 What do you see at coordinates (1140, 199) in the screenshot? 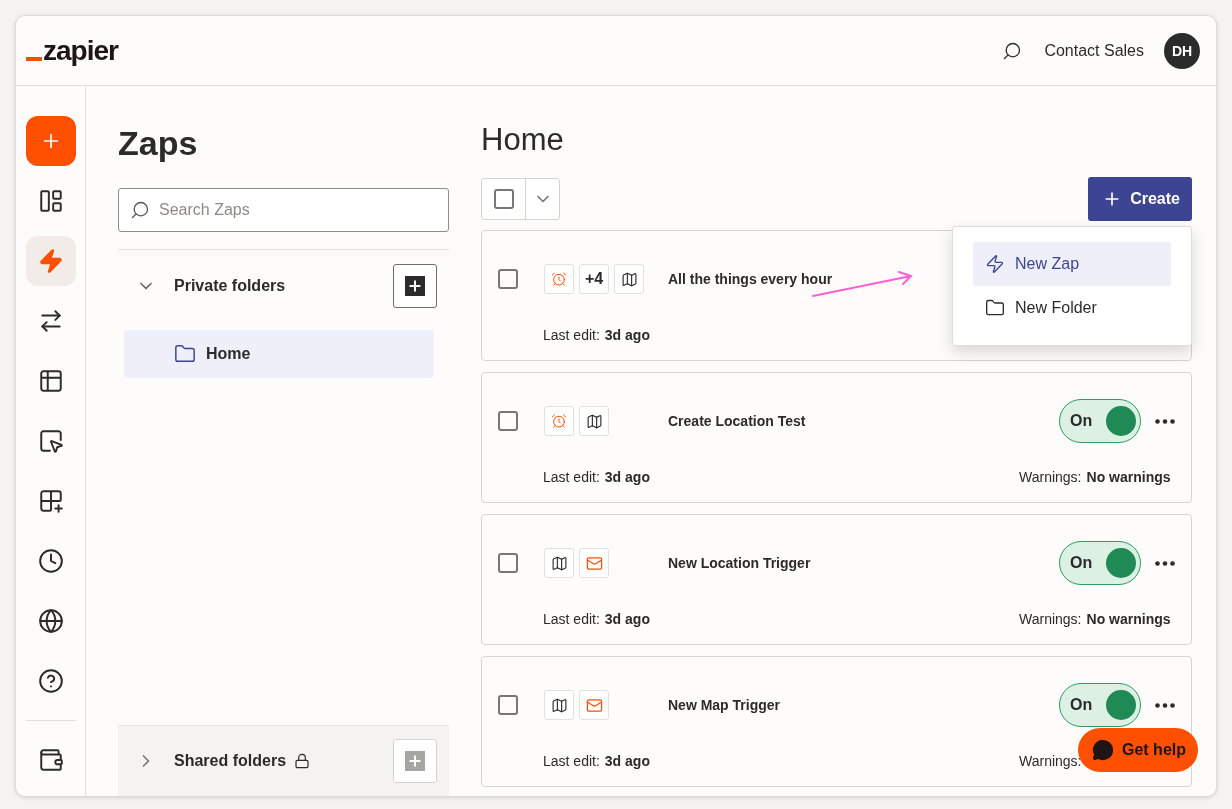
I see `create-button: Create` at bounding box center [1140, 199].